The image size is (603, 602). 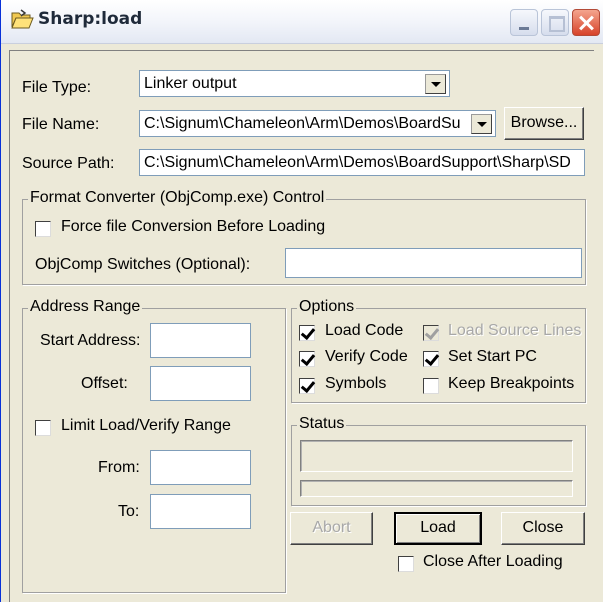 What do you see at coordinates (322, 424) in the screenshot?
I see `status-group-title: Status` at bounding box center [322, 424].